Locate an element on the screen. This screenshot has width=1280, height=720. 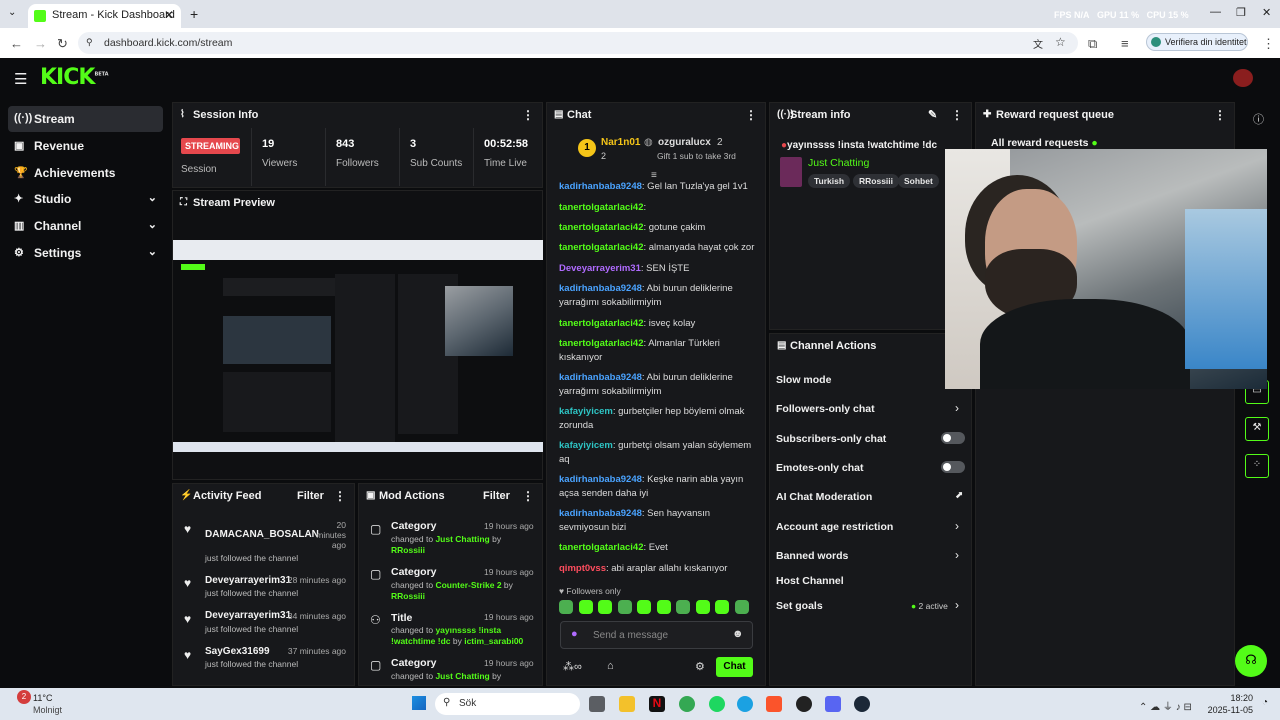
edge-icon is located at coordinates (745, 704).